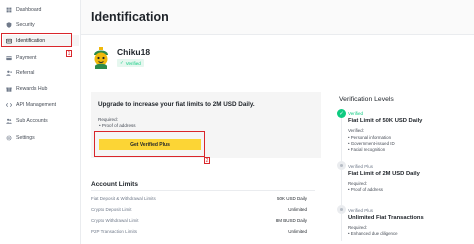 The image size is (474, 244). I want to click on level-status: Verified, so click(356, 113).